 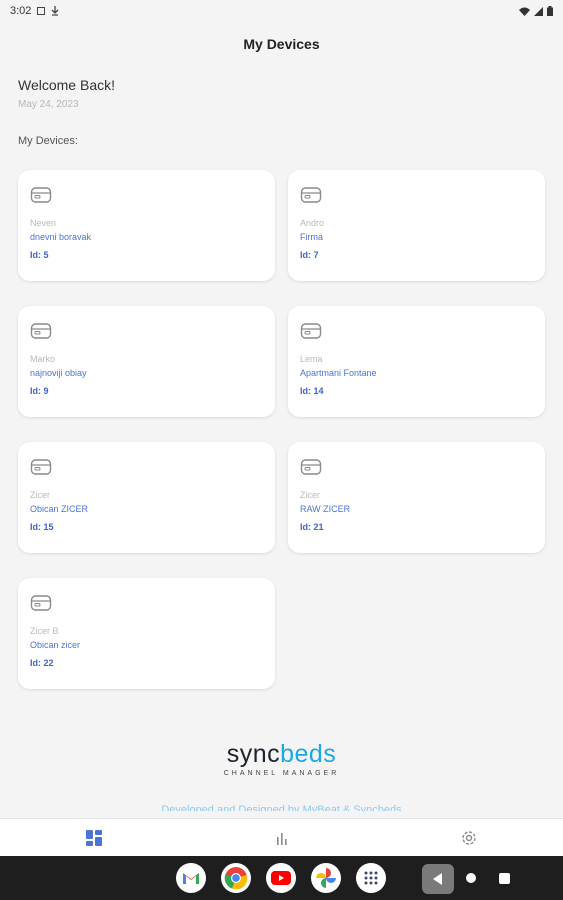 I want to click on app-drawer-icon, so click(x=371, y=878).